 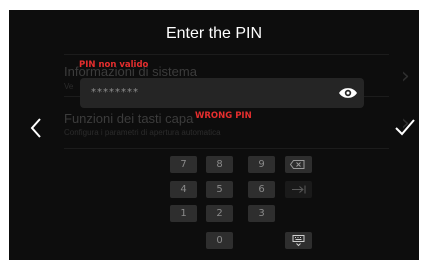 I want to click on pin-input-value: ********, so click(x=115, y=92).